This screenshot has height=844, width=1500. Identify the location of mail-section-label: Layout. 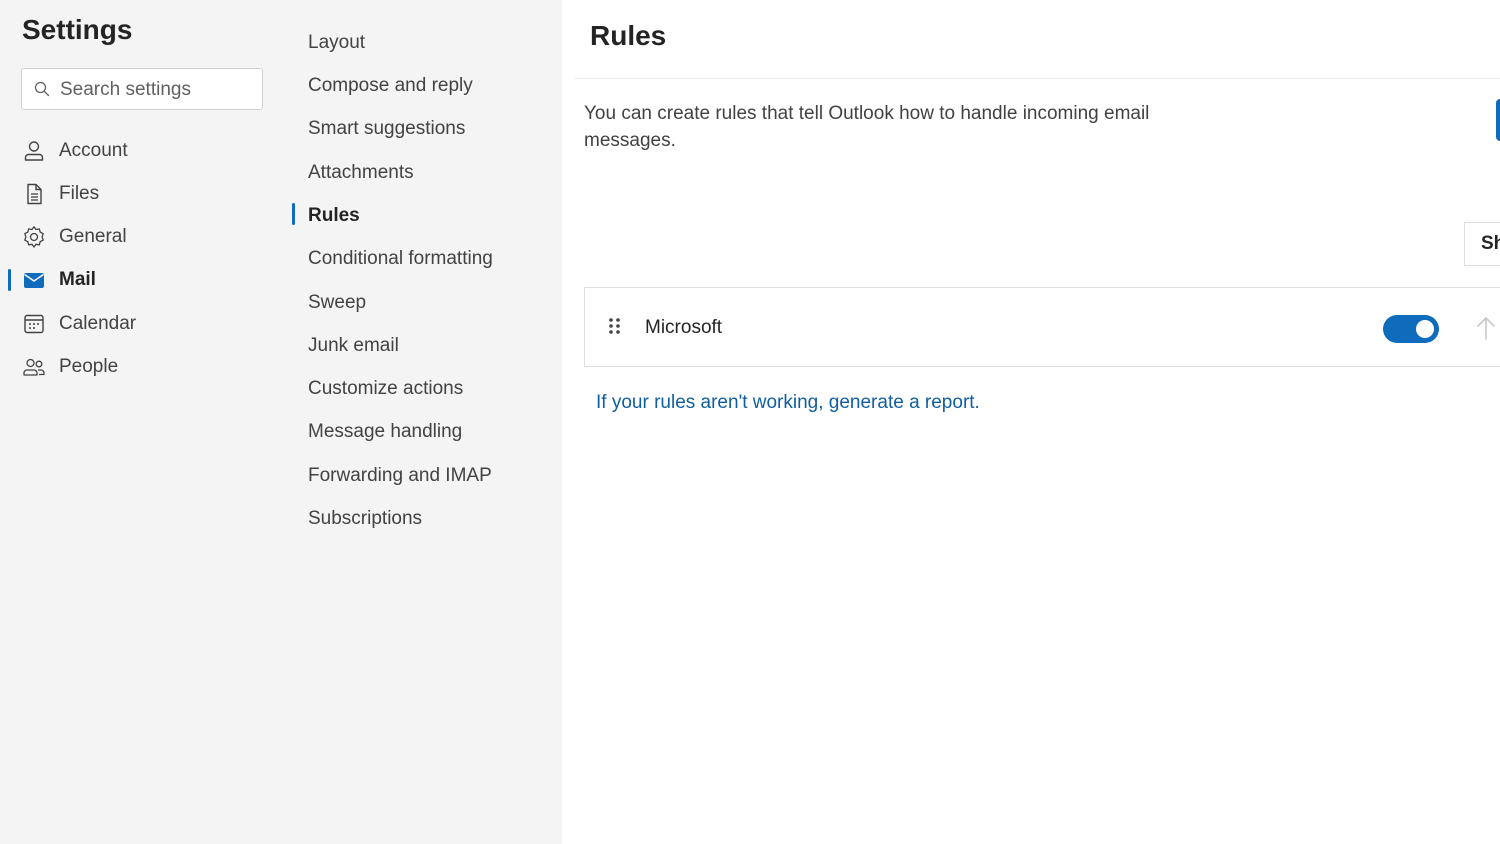
(337, 42).